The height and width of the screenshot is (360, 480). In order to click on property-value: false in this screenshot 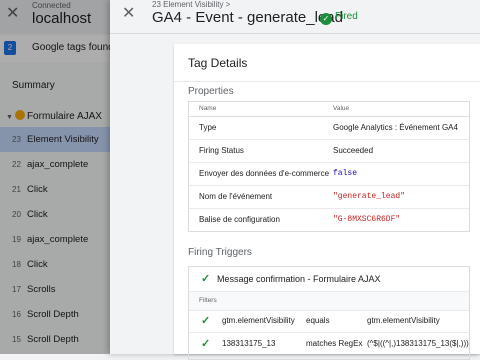, I will do `click(345, 173)`.